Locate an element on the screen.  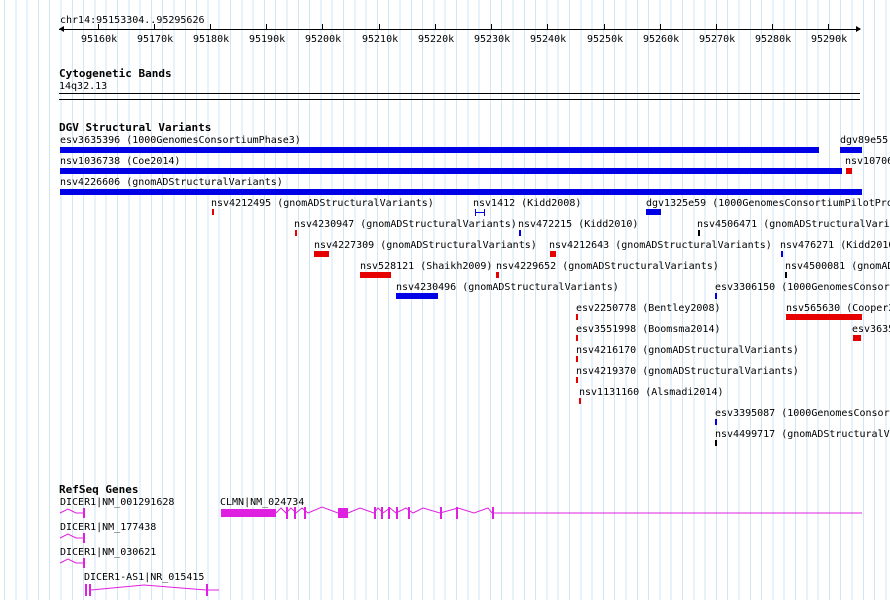
ruler-tick-label: 95230k is located at coordinates (492, 39).